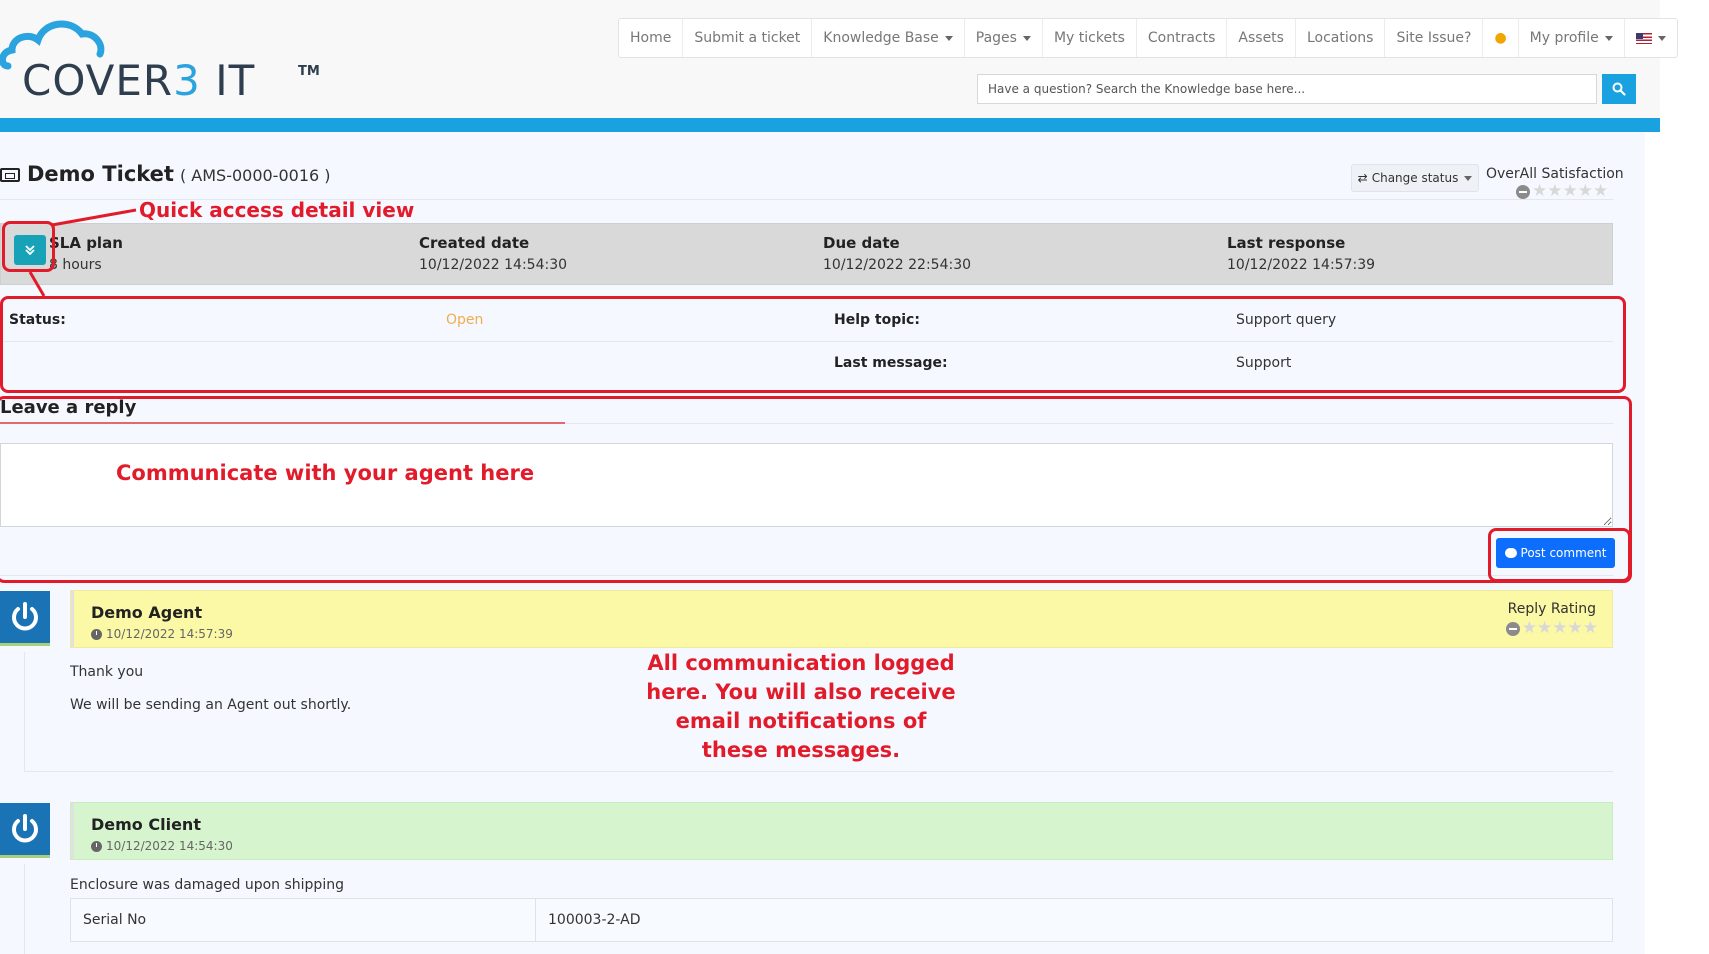 Image resolution: width=1709 pixels, height=954 pixels. What do you see at coordinates (100, 174) in the screenshot?
I see `ticket-title: Demo Ticket` at bounding box center [100, 174].